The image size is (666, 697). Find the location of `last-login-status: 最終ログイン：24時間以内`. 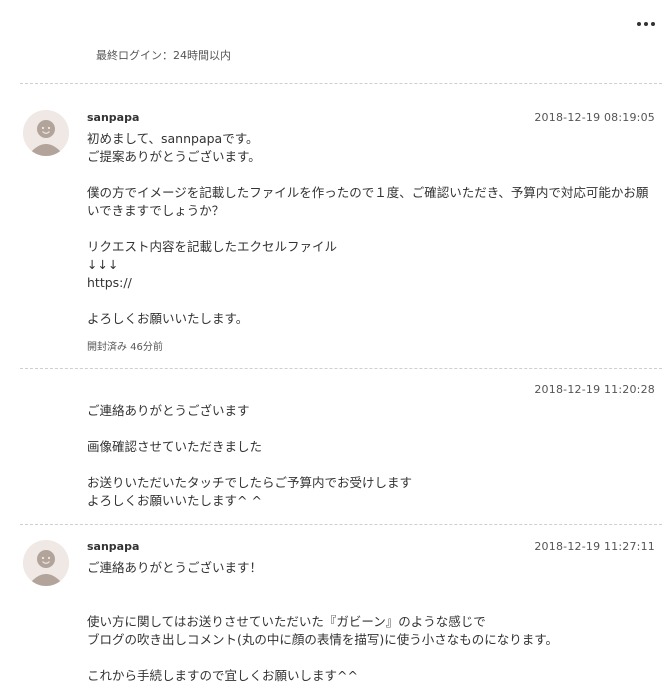

last-login-status: 最終ログイン：24時間以内 is located at coordinates (163, 55).